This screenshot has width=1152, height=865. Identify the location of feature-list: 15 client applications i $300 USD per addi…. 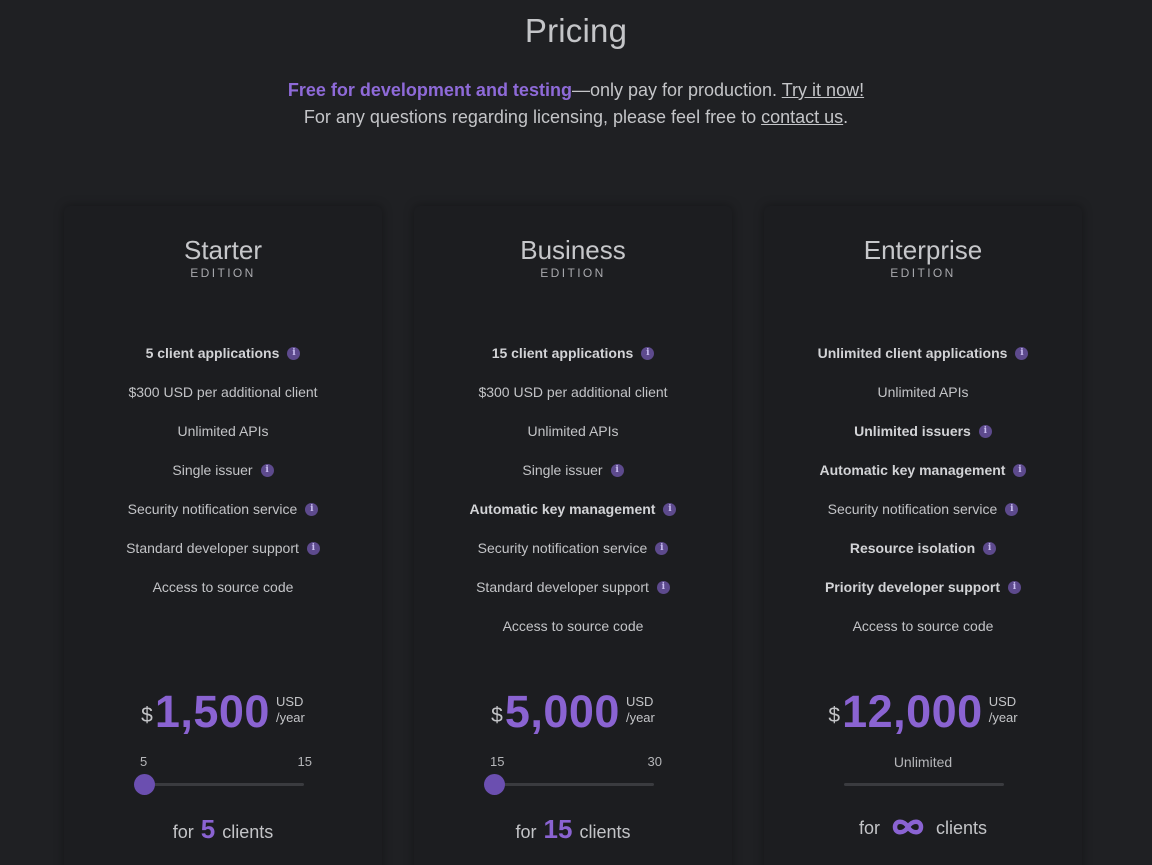
(573, 499).